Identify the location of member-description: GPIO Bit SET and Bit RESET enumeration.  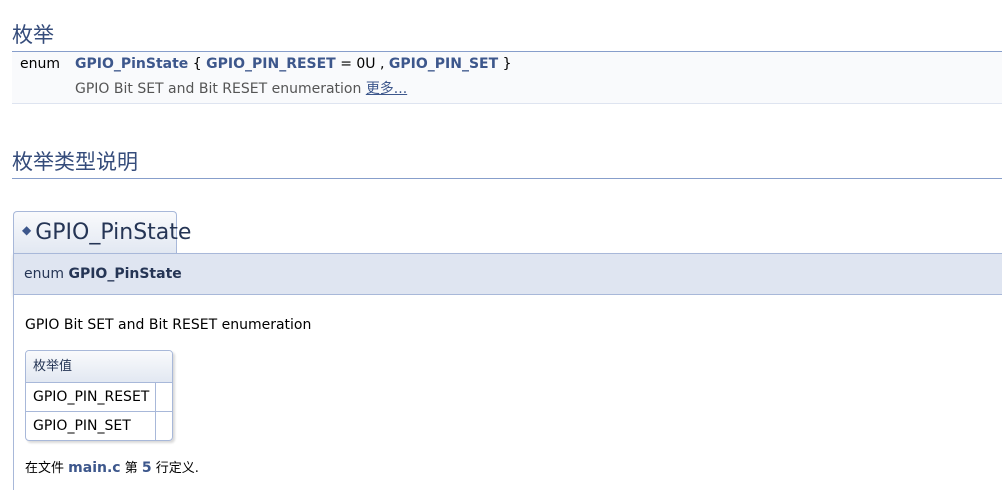
(168, 325).